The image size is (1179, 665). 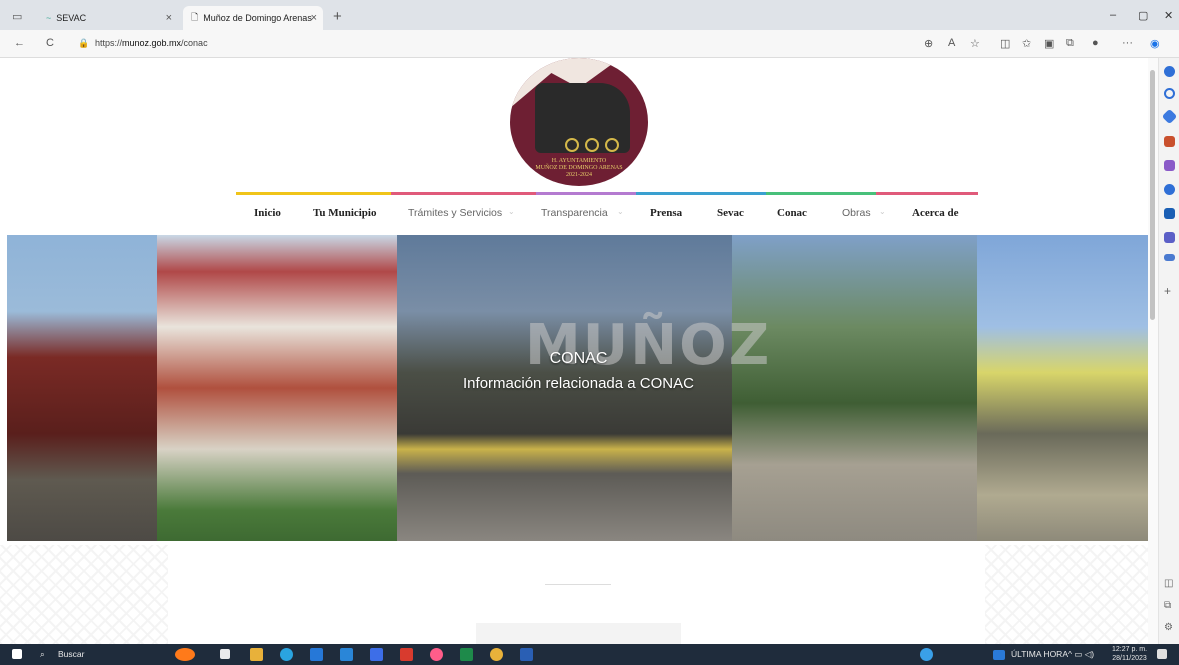 I want to click on taskbar-search: Buscar, so click(x=71, y=654).